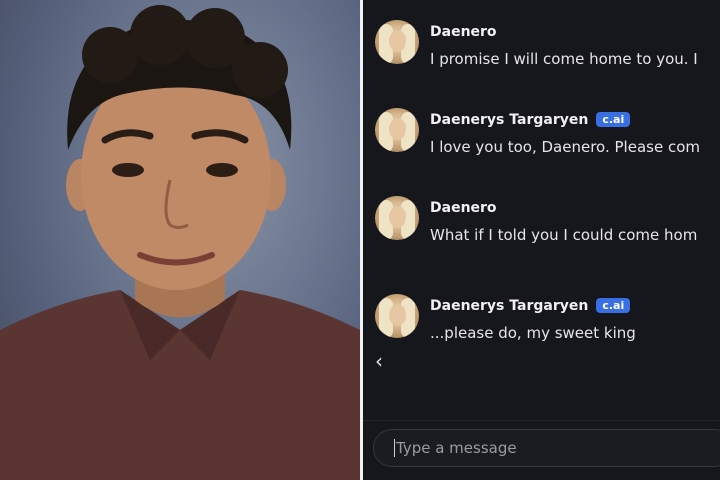 This screenshot has width=720, height=480. What do you see at coordinates (456, 448) in the screenshot?
I see `message-input-placeholder: Type a message` at bounding box center [456, 448].